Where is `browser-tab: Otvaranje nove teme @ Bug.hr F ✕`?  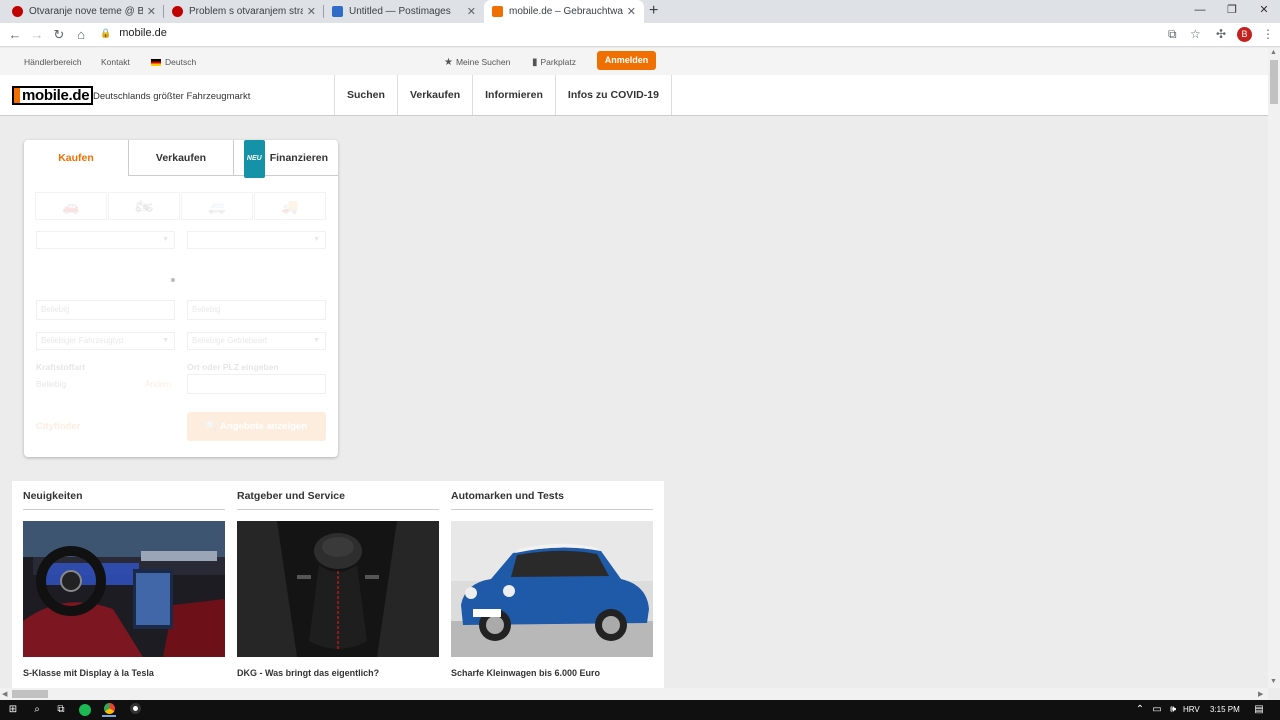
browser-tab: Otvaranje nove teme @ Bug.hr F ✕ is located at coordinates (84, 11).